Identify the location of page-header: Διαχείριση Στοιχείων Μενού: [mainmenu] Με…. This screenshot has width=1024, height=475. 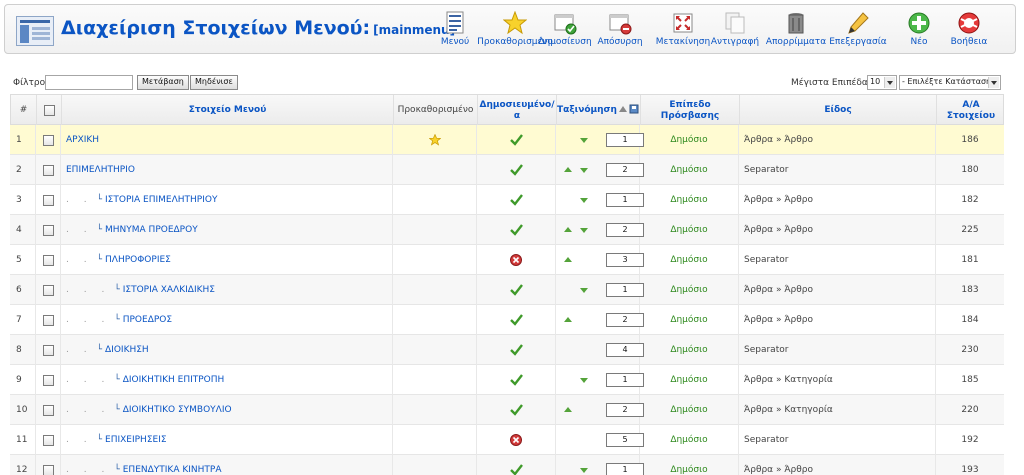
(510, 29).